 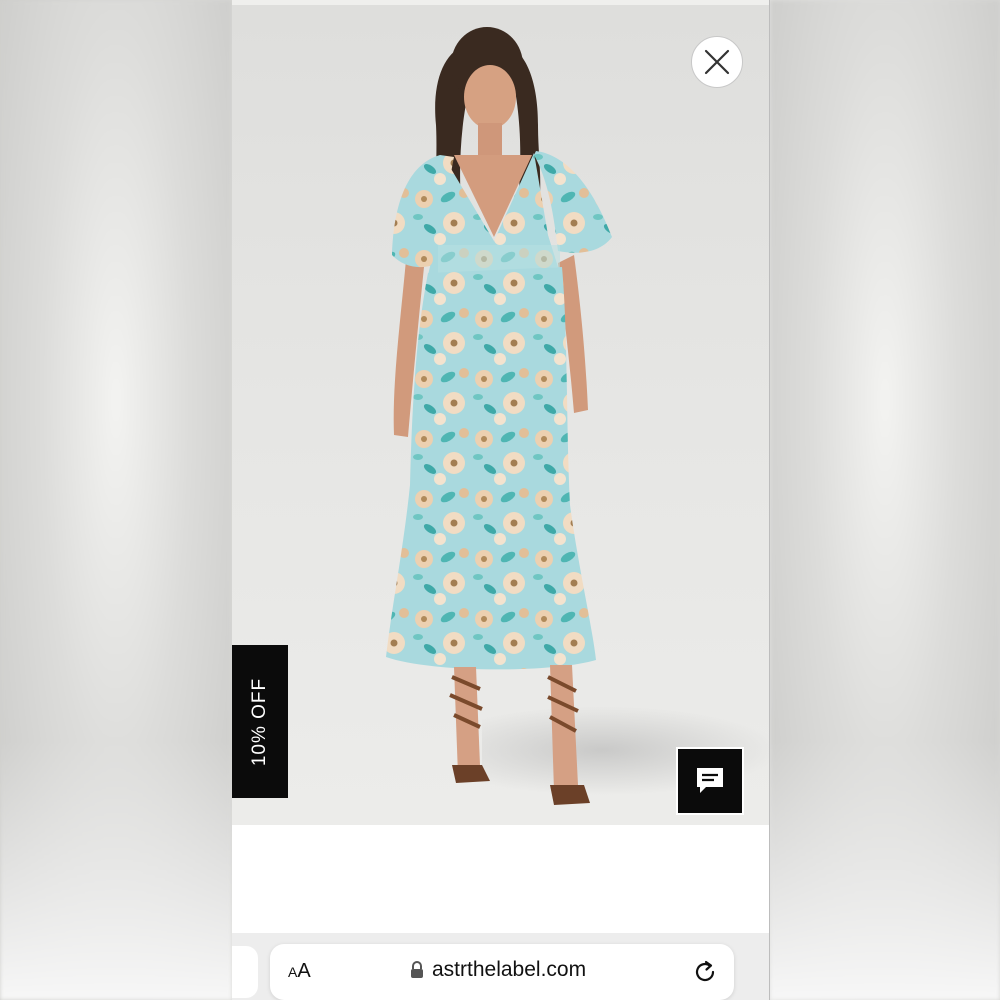 I want to click on lock-icon, so click(x=417, y=969).